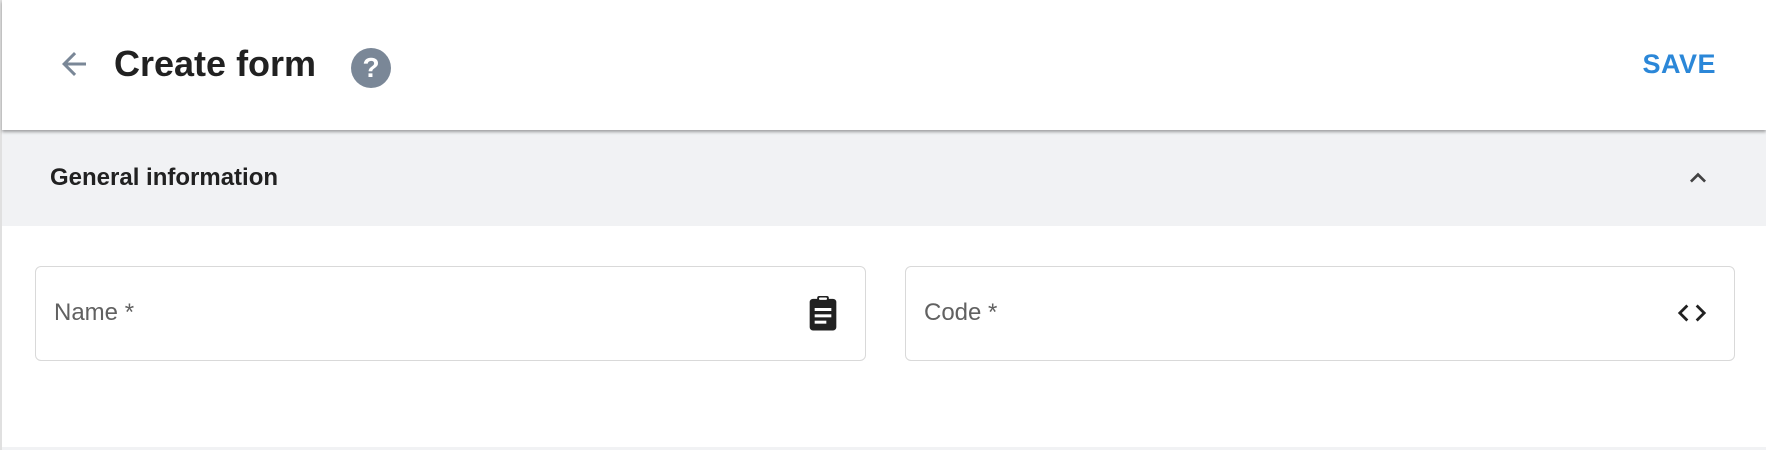  What do you see at coordinates (1698, 178) in the screenshot?
I see `chevron-up-icon` at bounding box center [1698, 178].